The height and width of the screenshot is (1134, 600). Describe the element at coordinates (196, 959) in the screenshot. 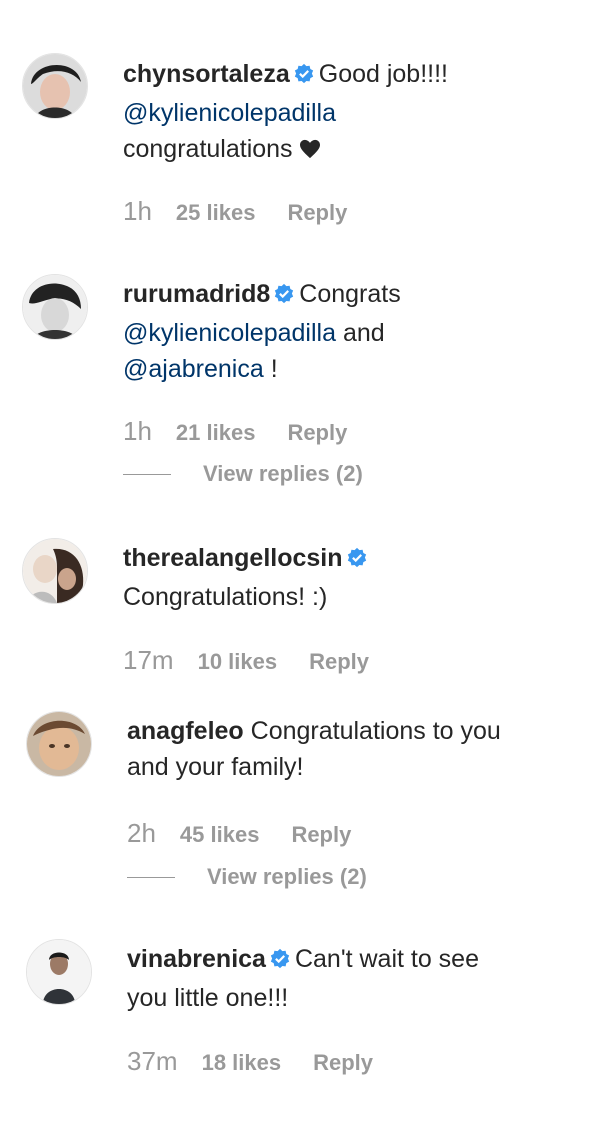

I see `username: vinabrenica` at that location.